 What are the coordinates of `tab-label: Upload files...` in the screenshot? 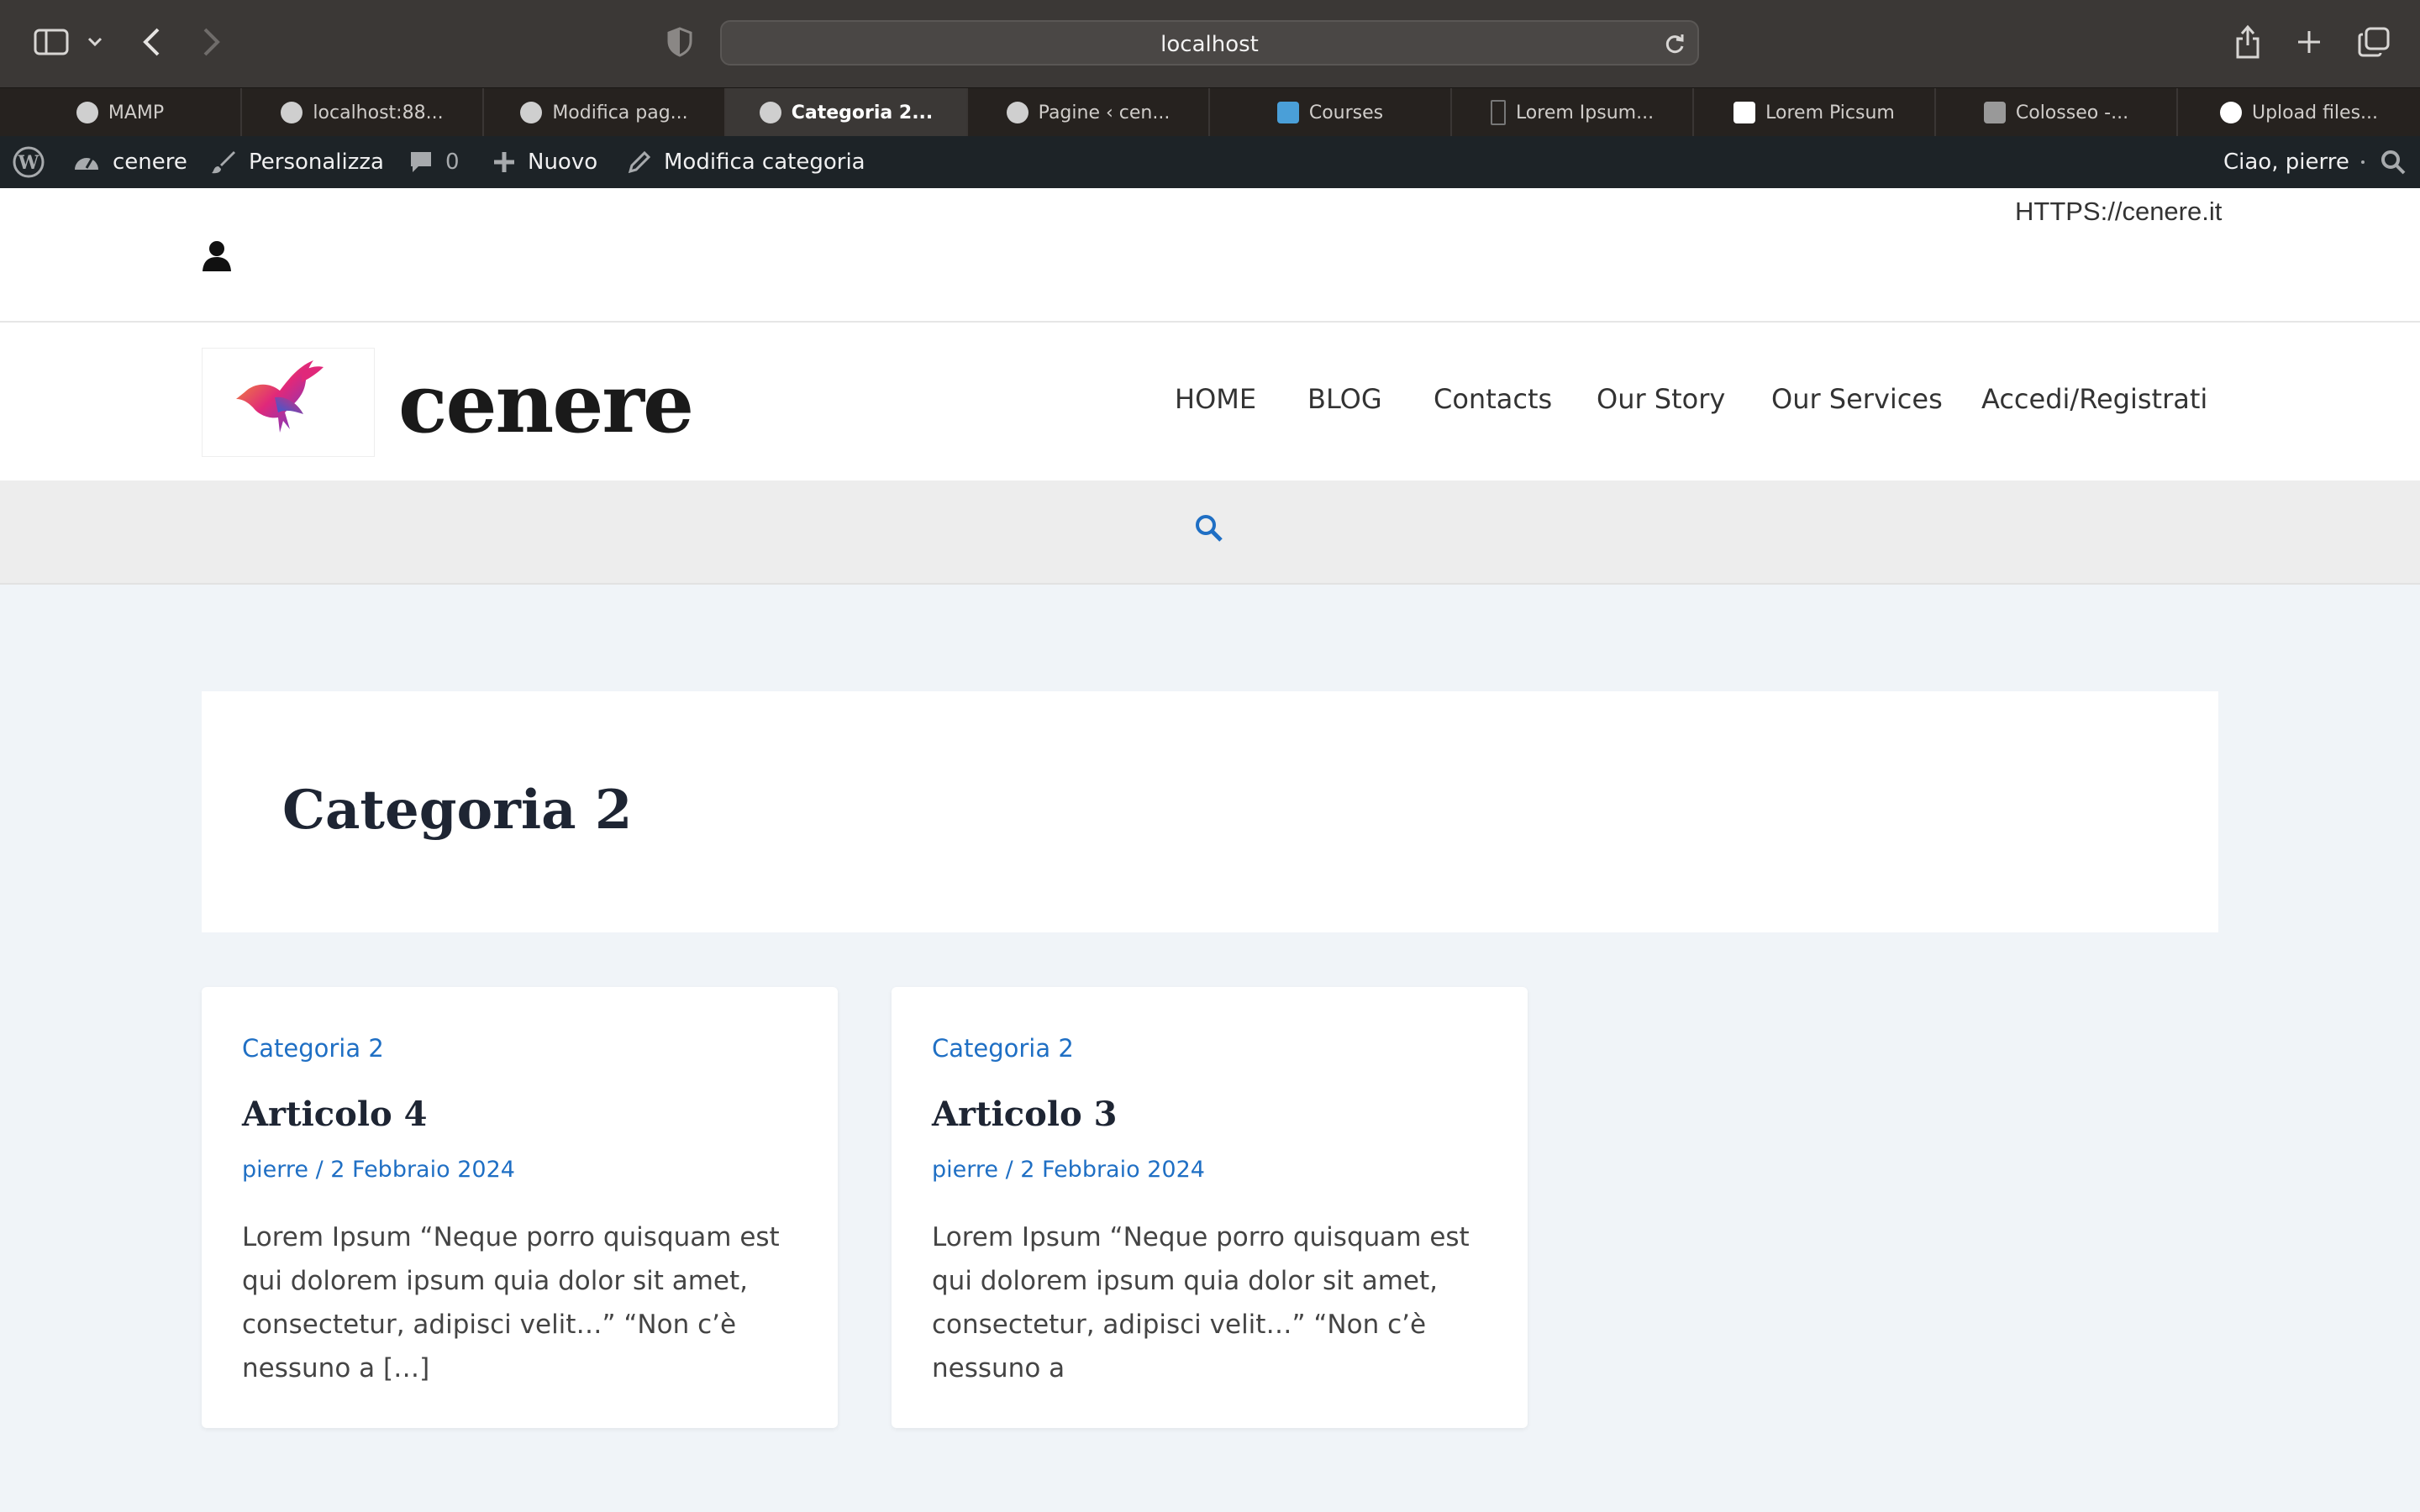 It's located at (2315, 112).